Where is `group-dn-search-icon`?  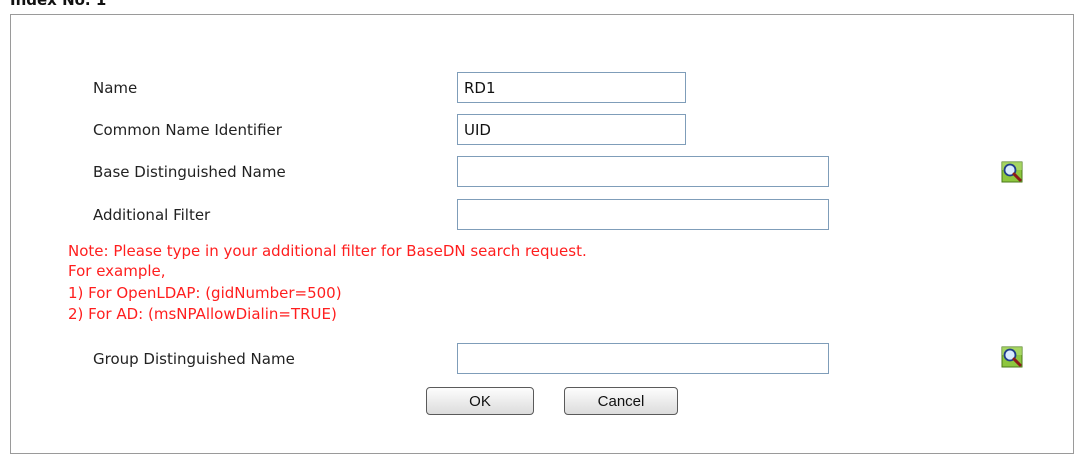 group-dn-search-icon is located at coordinates (1012, 357).